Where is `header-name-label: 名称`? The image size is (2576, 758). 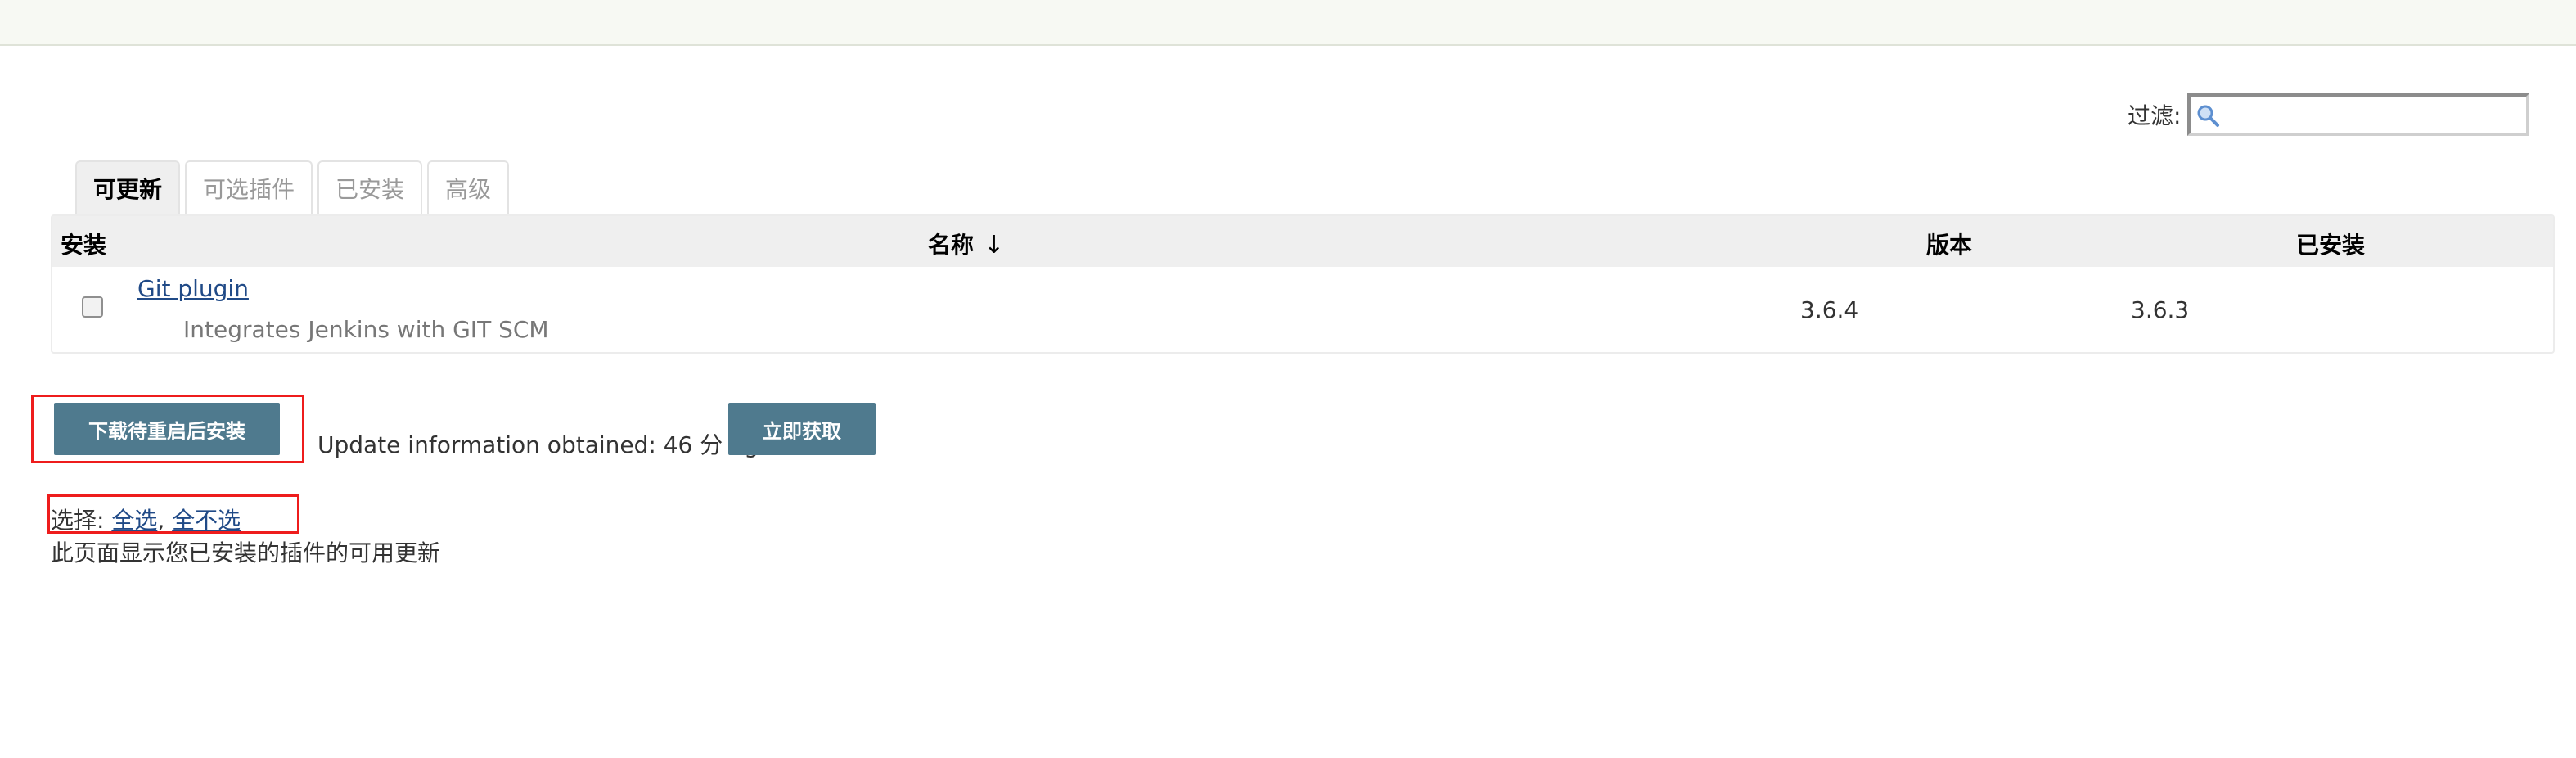 header-name-label: 名称 is located at coordinates (952, 245).